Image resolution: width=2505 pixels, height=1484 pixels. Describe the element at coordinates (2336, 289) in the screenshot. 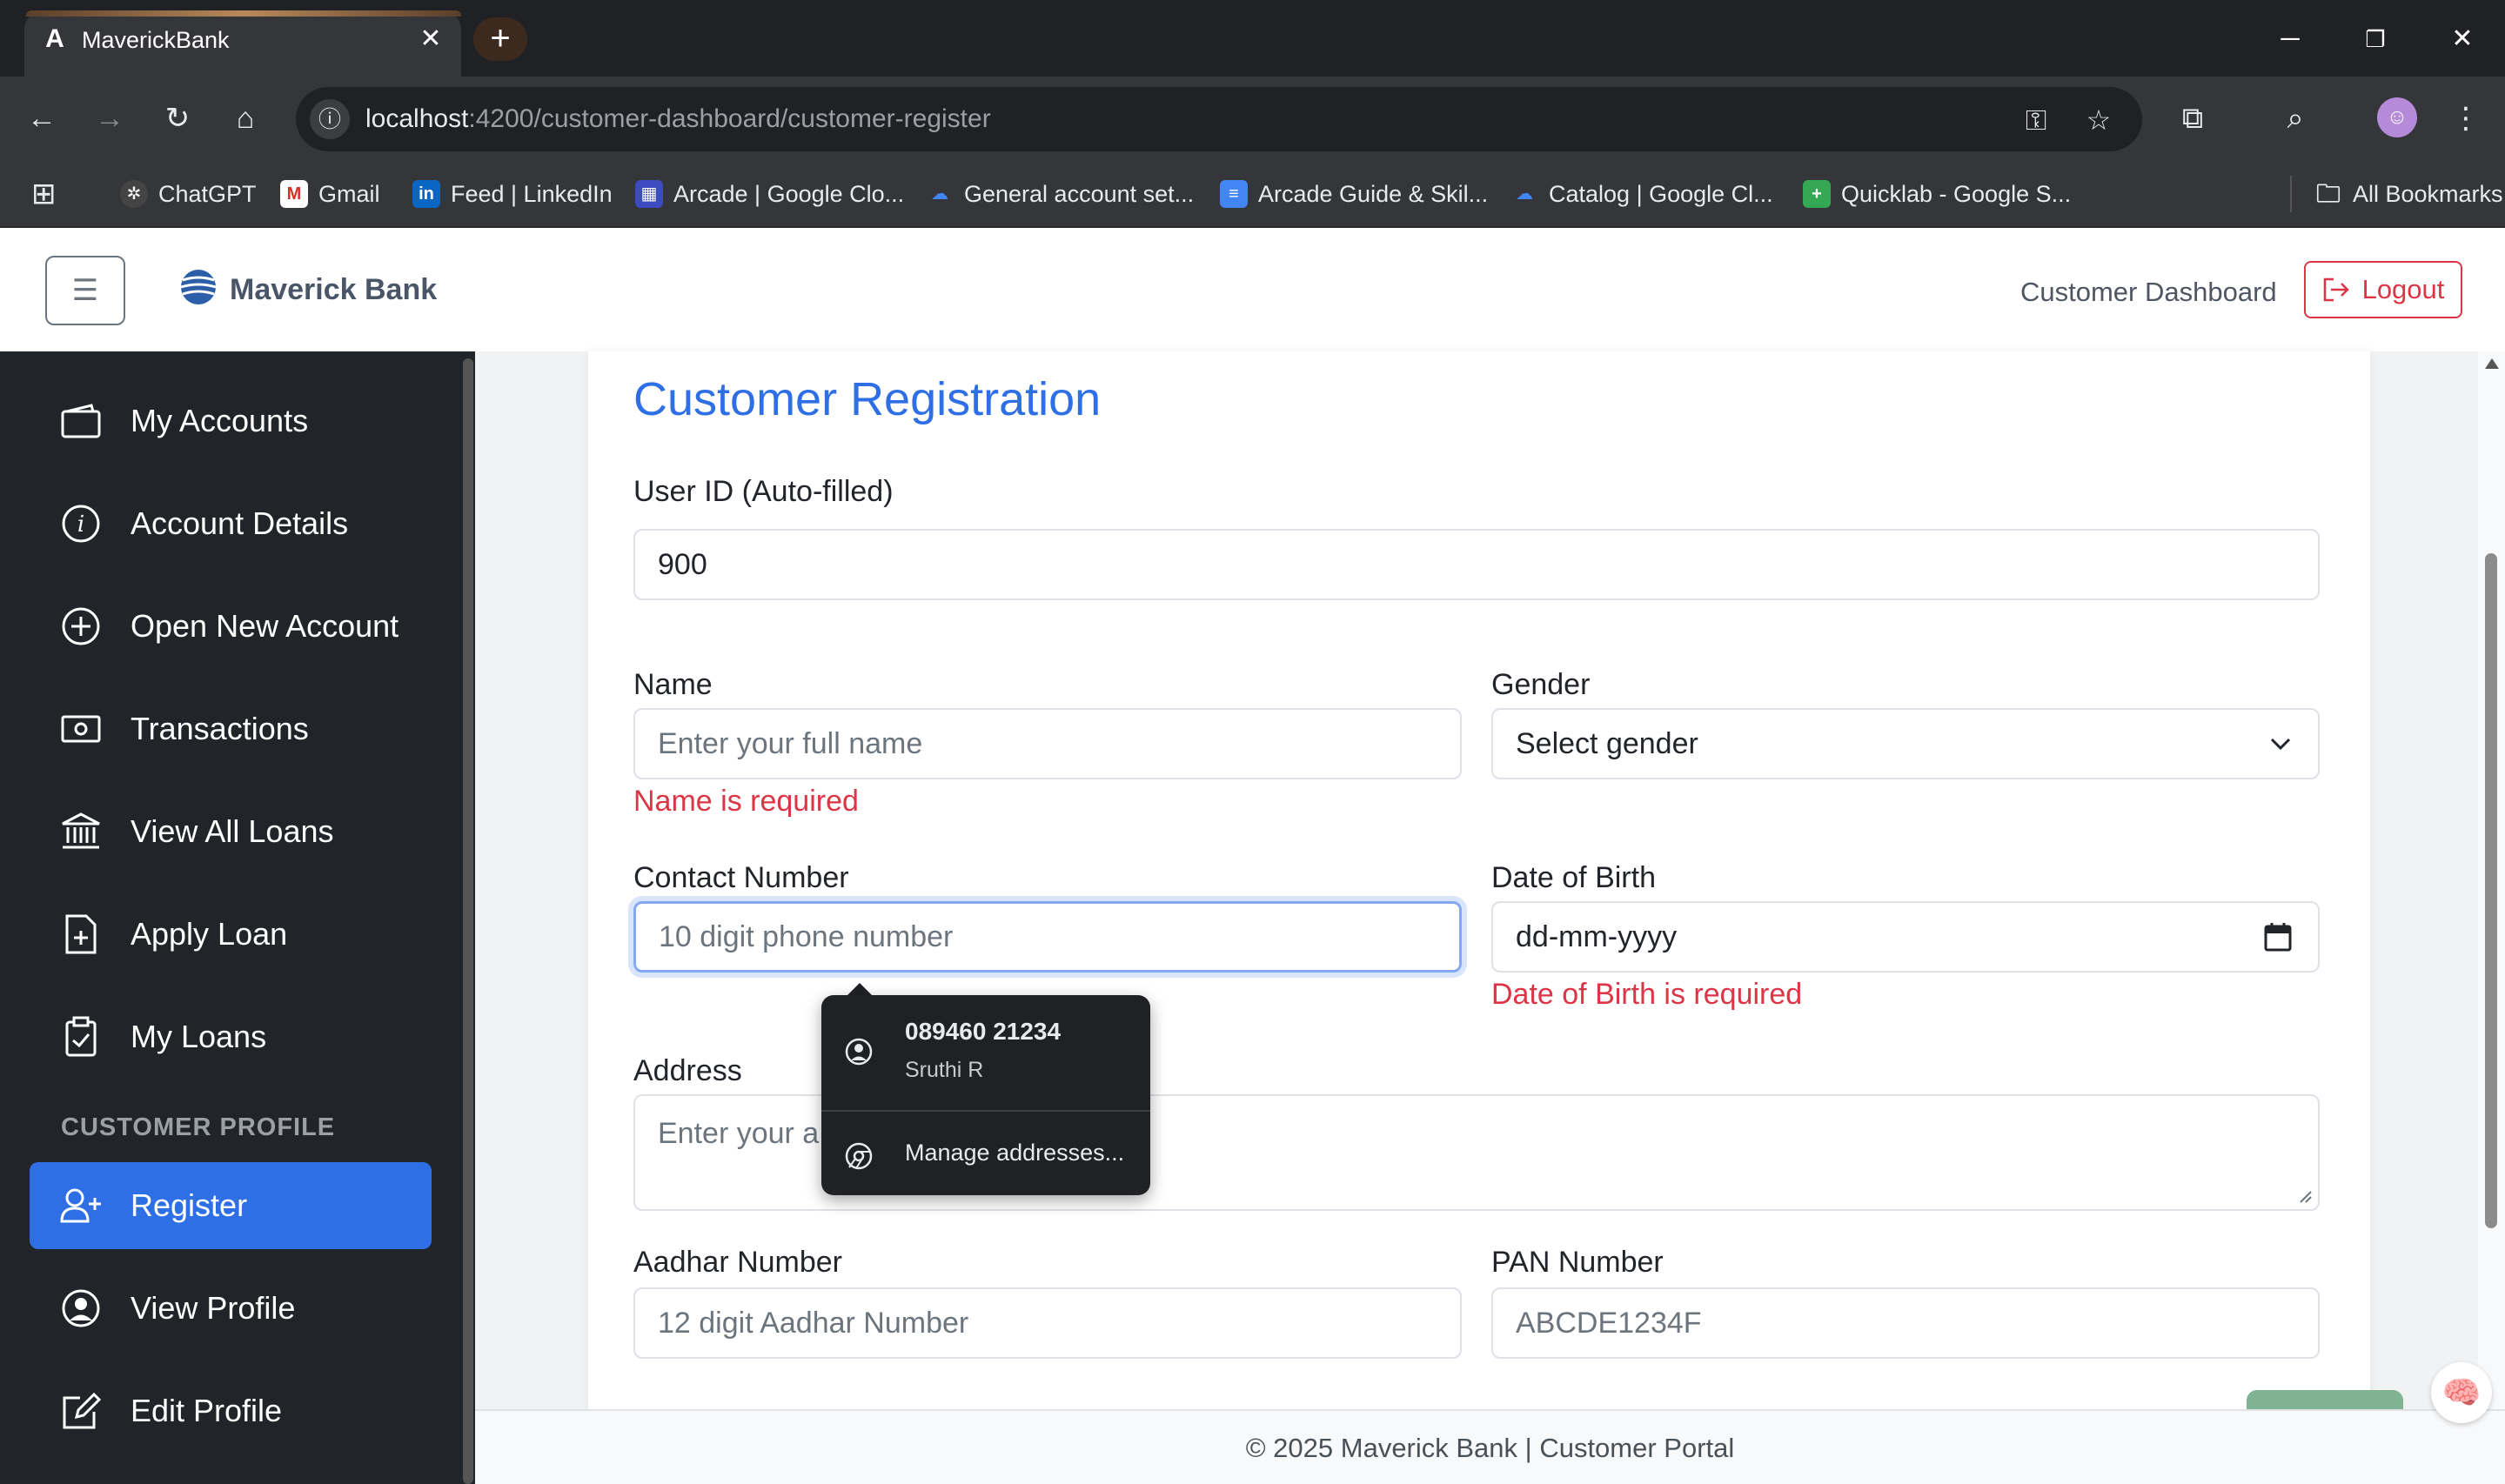

I see `logout-icon` at that location.